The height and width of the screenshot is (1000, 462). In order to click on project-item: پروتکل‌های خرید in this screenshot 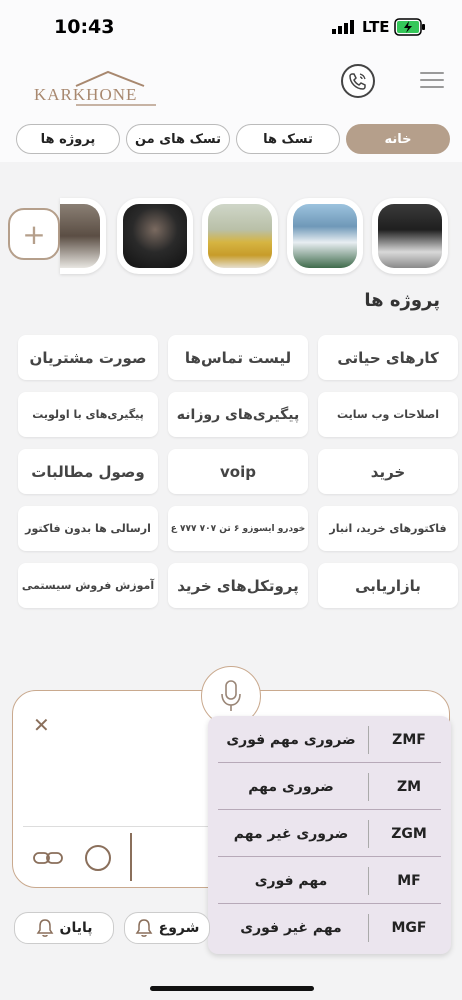, I will do `click(238, 585)`.